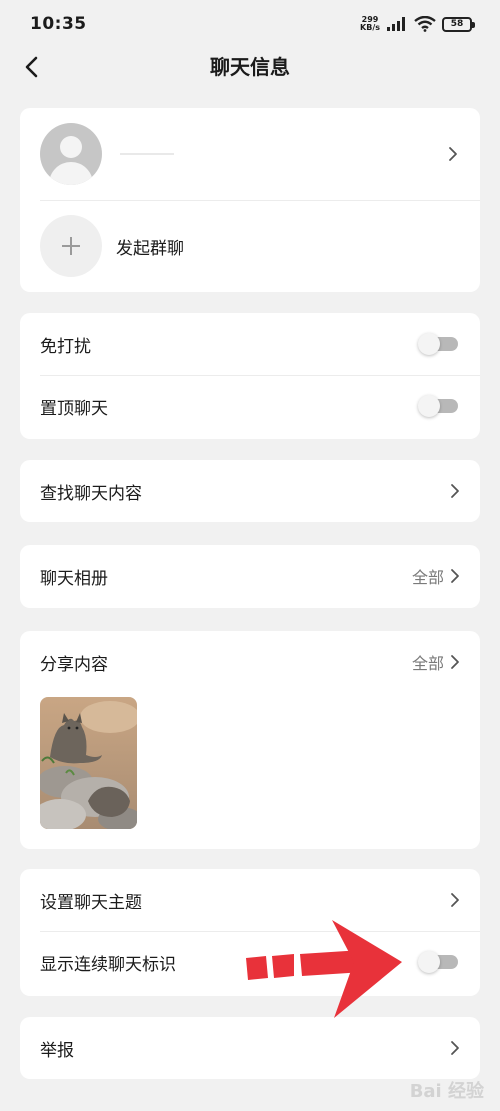 The image size is (500, 1111). I want to click on start-group-chat-label: 发起群聊, so click(150, 248).